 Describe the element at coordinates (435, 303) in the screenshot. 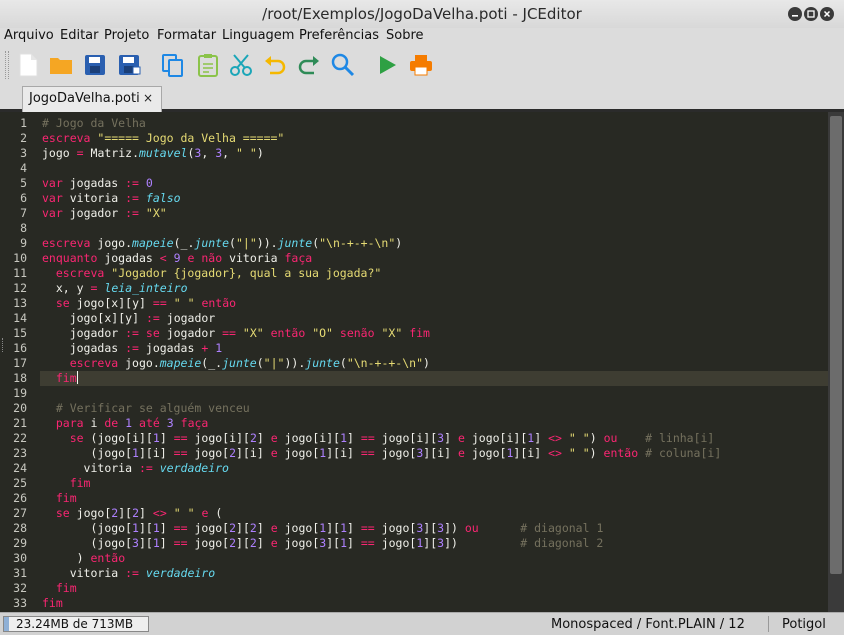

I see `code-line: se jogo[x][y] == " " então` at that location.